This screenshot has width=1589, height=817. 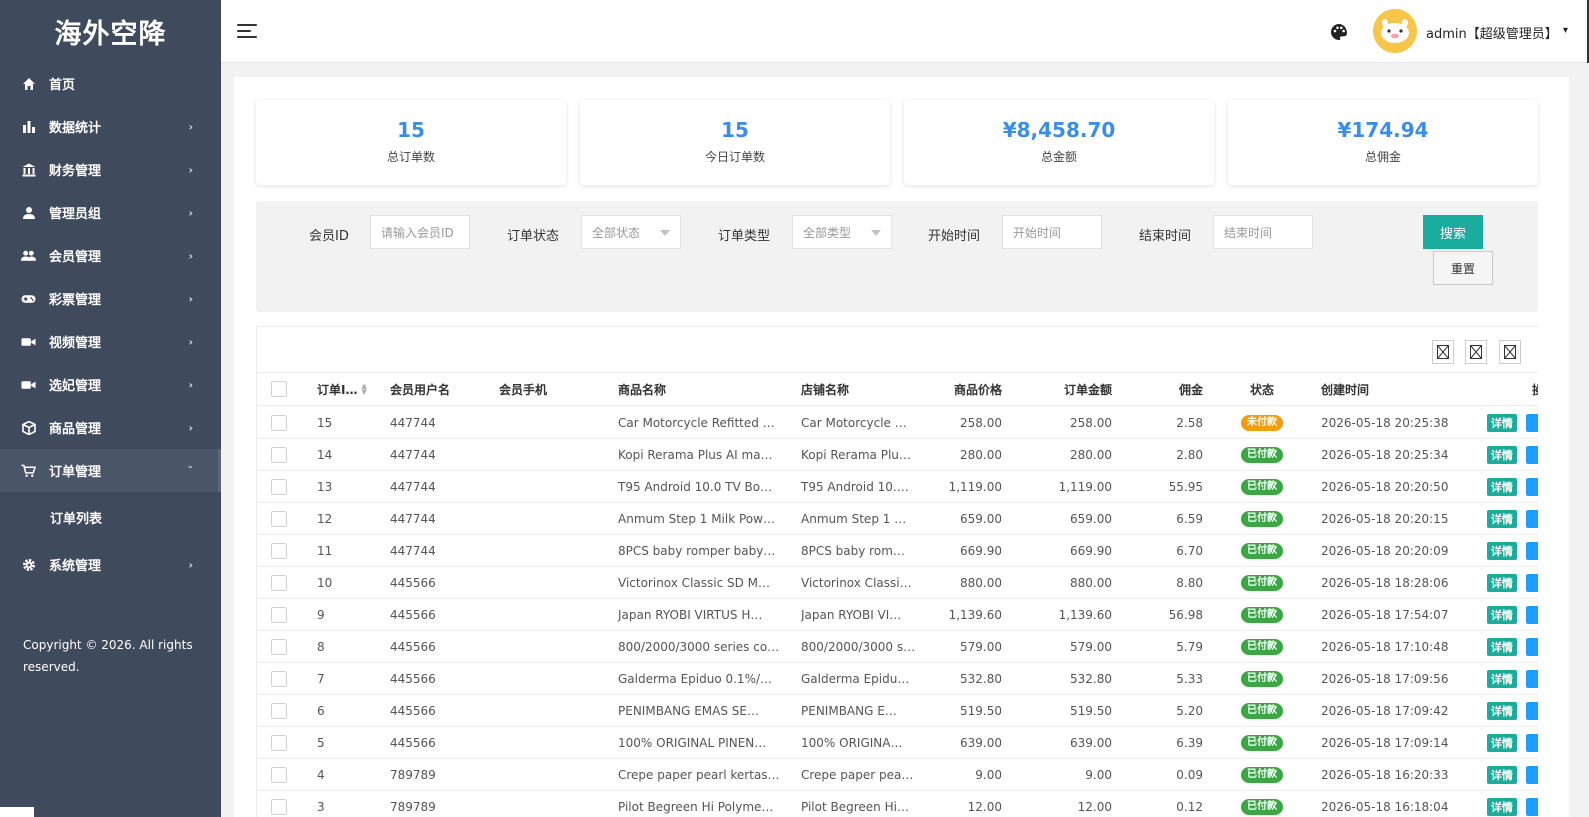 What do you see at coordinates (1385, 614) in the screenshot?
I see `cell-created: 2026-05-18 17:54:07` at bounding box center [1385, 614].